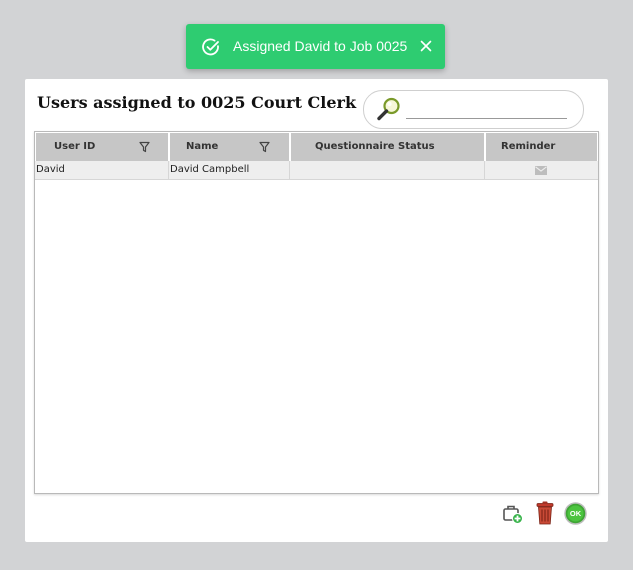 The width and height of the screenshot is (633, 570). What do you see at coordinates (375, 146) in the screenshot?
I see `column-label: Questionnaire Status` at bounding box center [375, 146].